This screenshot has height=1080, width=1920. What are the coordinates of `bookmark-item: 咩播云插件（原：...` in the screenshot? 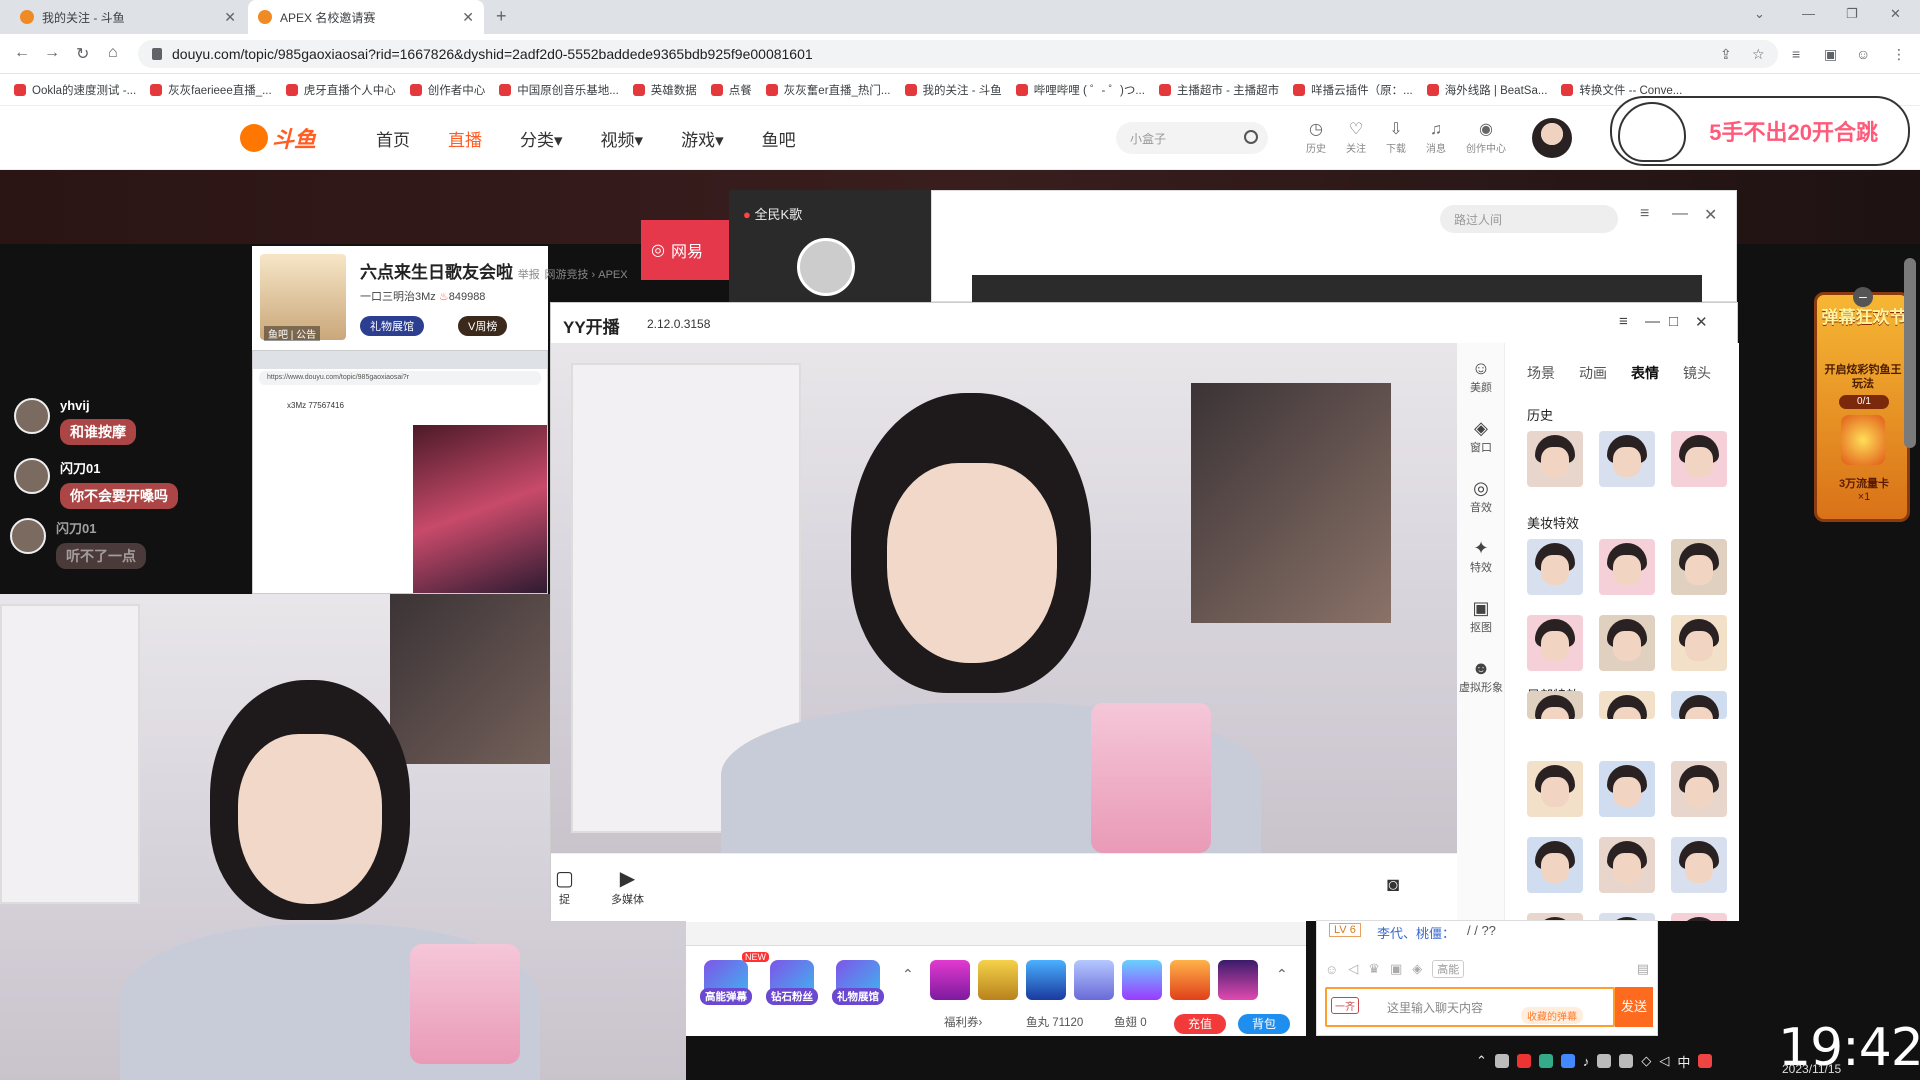 It's located at (1353, 90).